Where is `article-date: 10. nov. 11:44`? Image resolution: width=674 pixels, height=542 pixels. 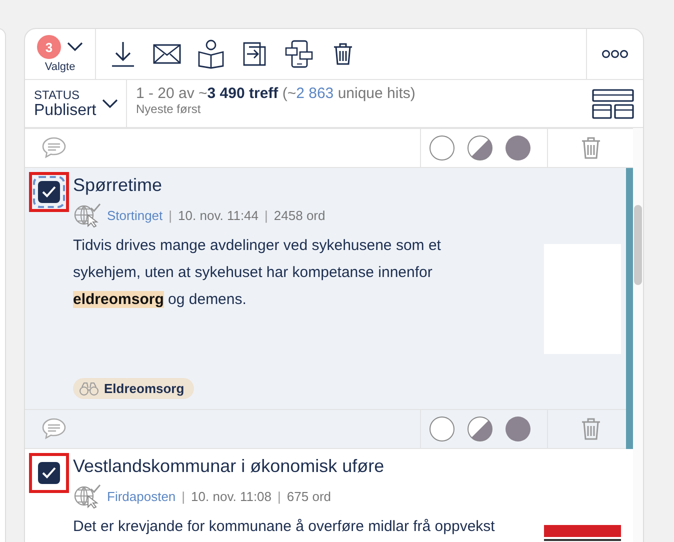
article-date: 10. nov. 11:44 is located at coordinates (218, 215).